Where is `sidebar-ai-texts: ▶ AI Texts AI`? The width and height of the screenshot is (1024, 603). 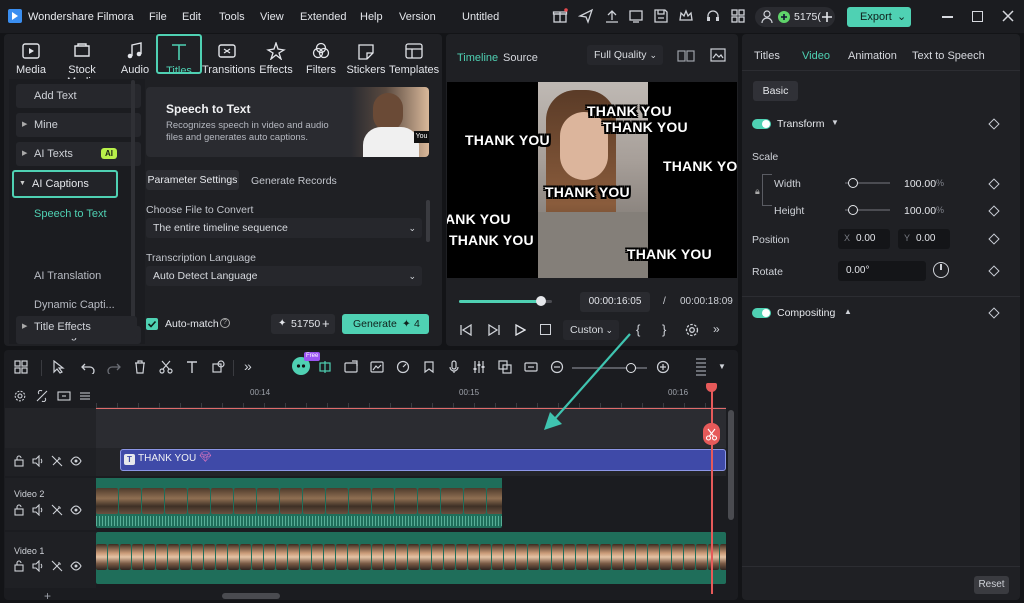
sidebar-ai-texts: ▶ AI Texts AI is located at coordinates (78, 154).